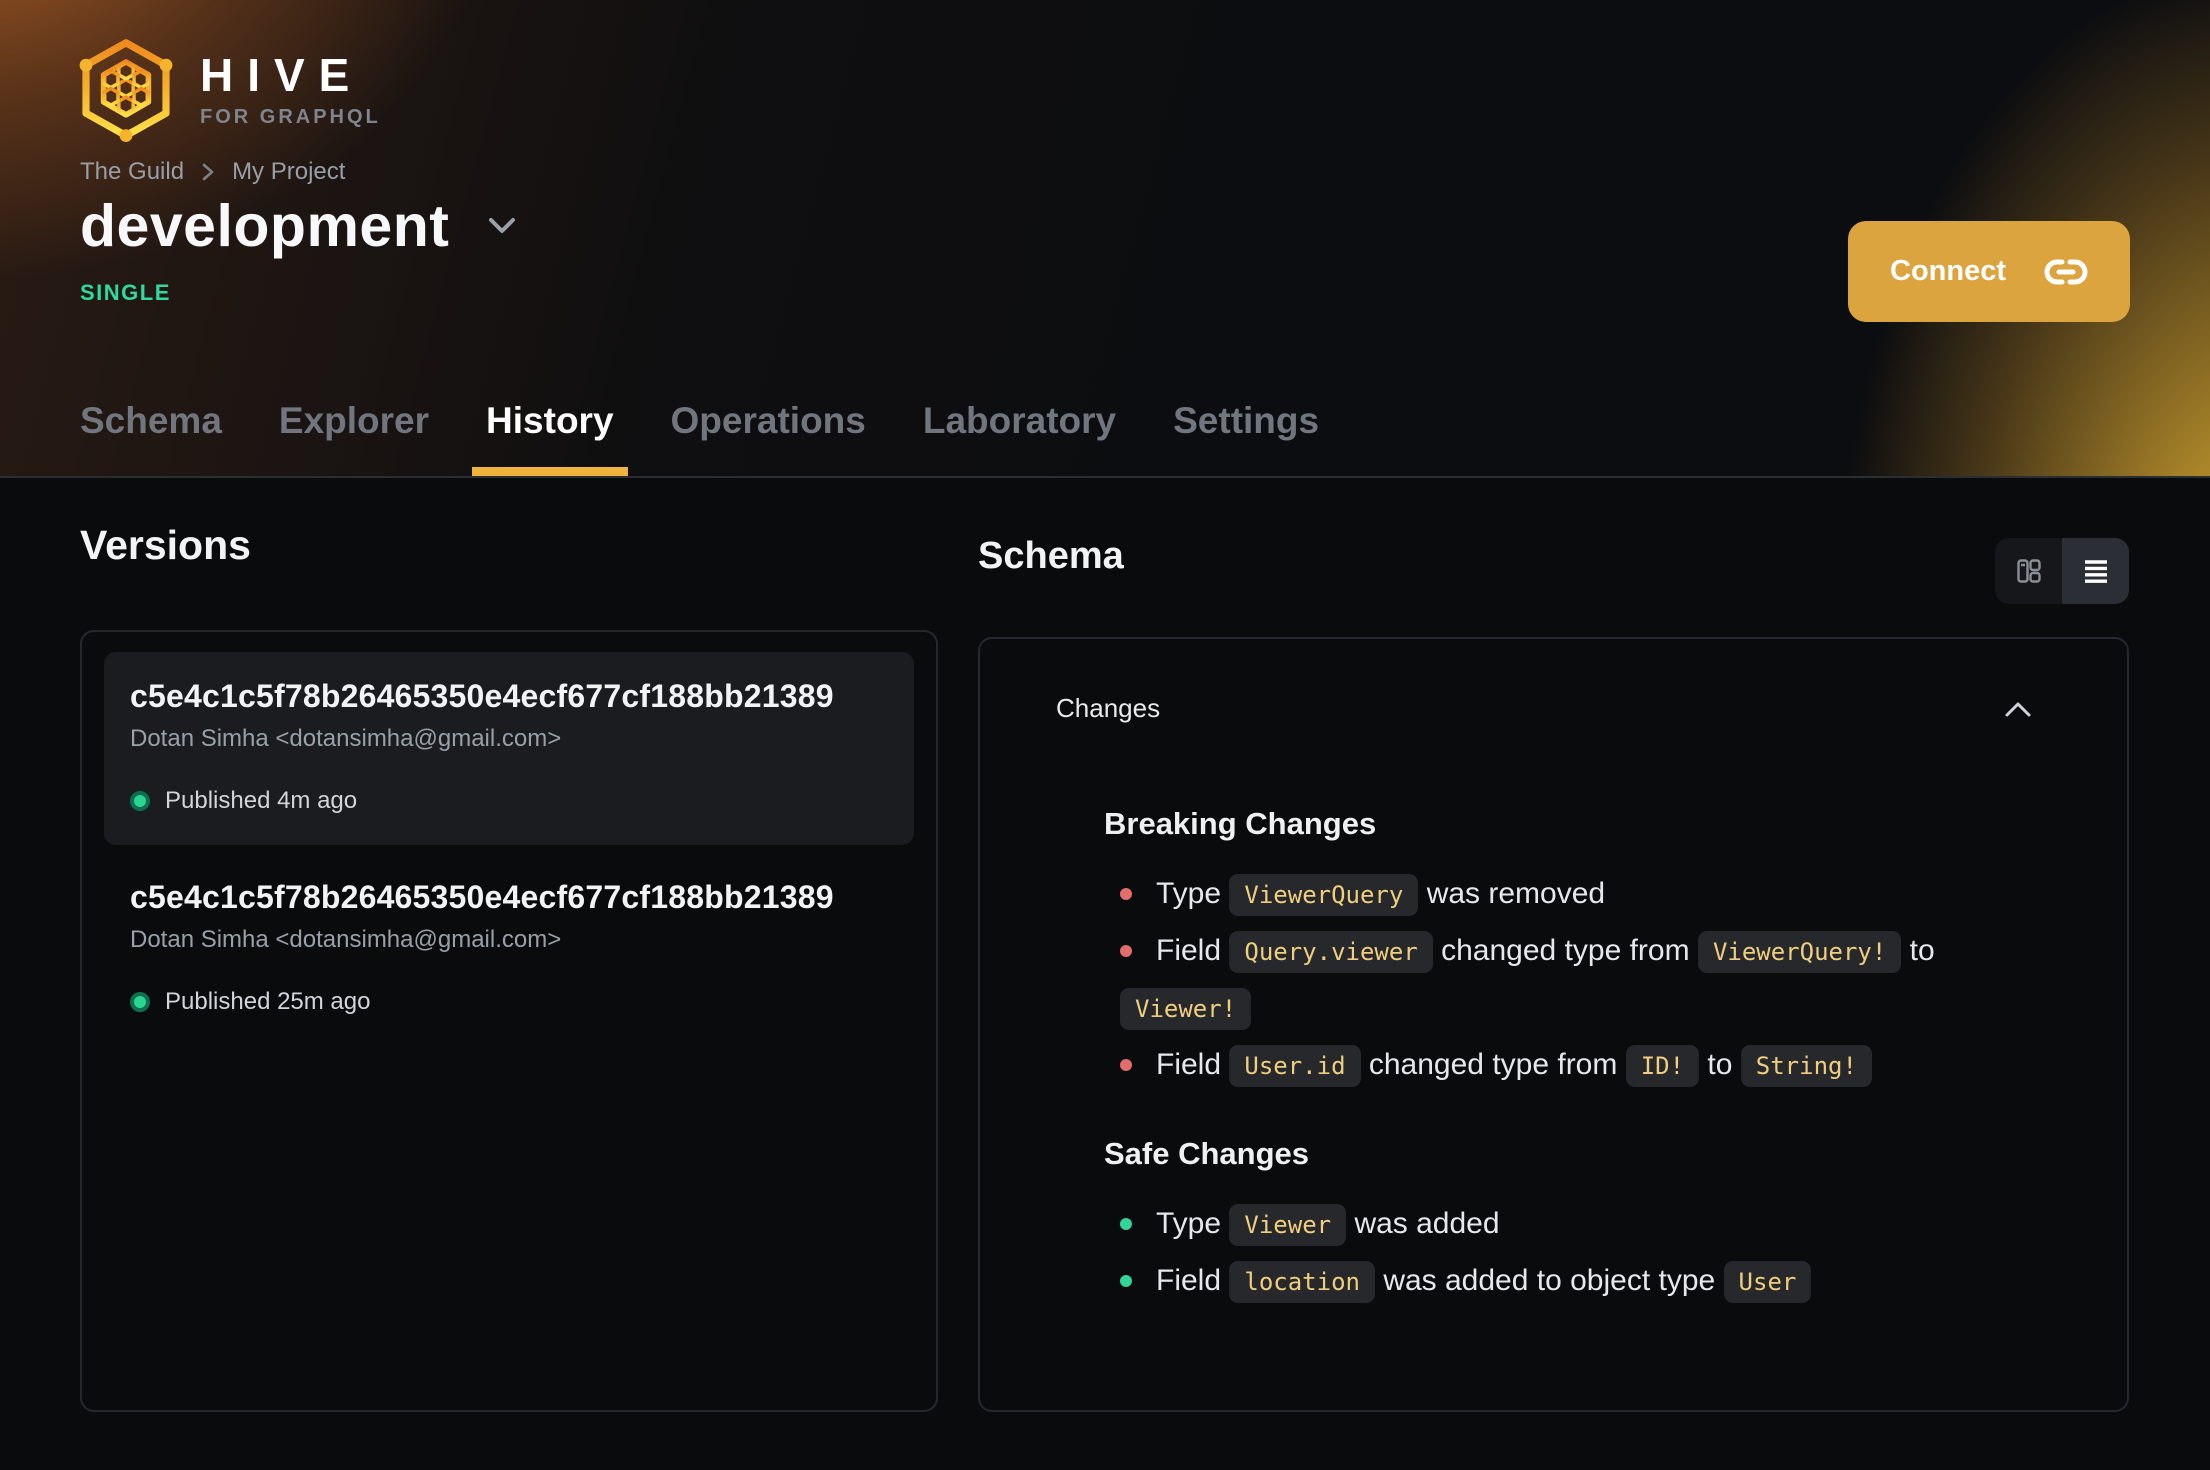 The height and width of the screenshot is (1470, 2210). What do you see at coordinates (354, 438) in the screenshot?
I see `tab-explorer: Explorer` at bounding box center [354, 438].